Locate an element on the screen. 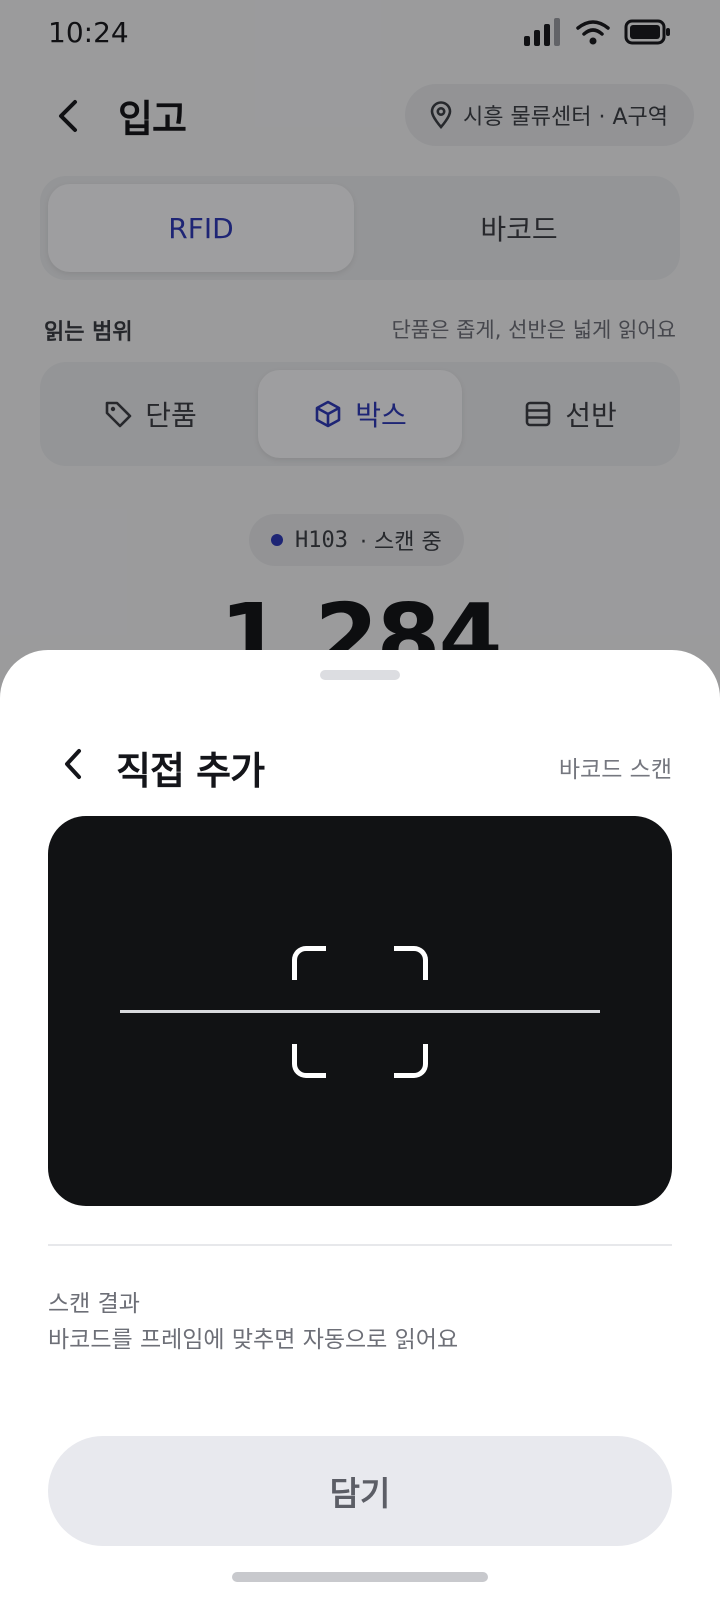 The height and width of the screenshot is (1600, 720). scan-line is located at coordinates (360, 1011).